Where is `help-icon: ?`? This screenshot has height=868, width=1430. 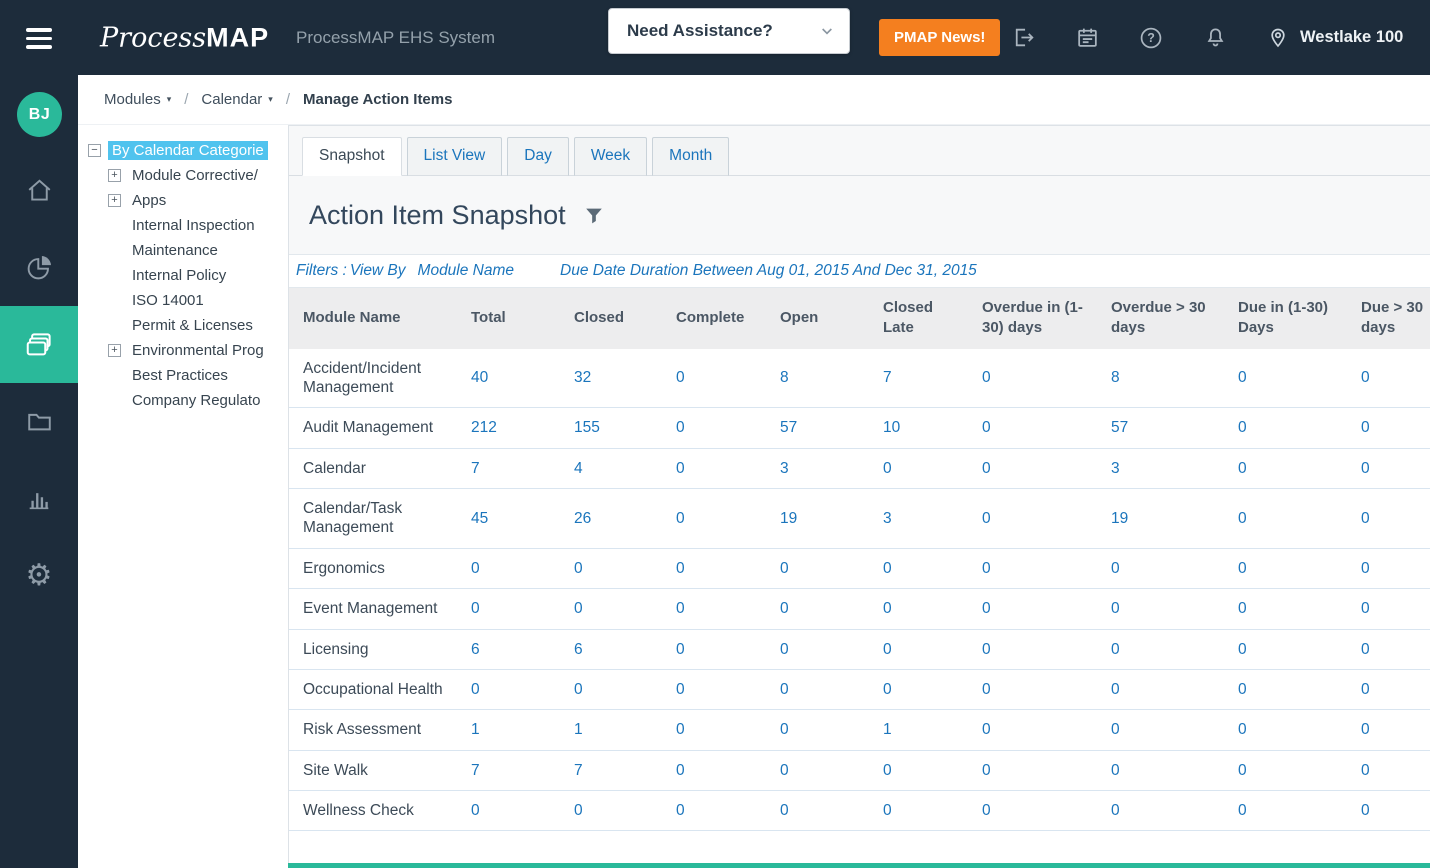 help-icon: ? is located at coordinates (1151, 38).